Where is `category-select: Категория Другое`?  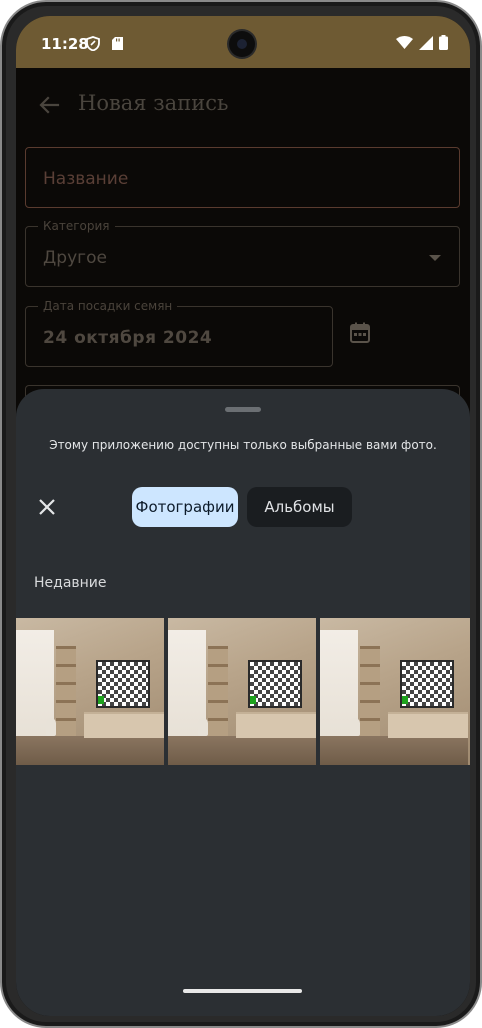 category-select: Категория Другое is located at coordinates (242, 253).